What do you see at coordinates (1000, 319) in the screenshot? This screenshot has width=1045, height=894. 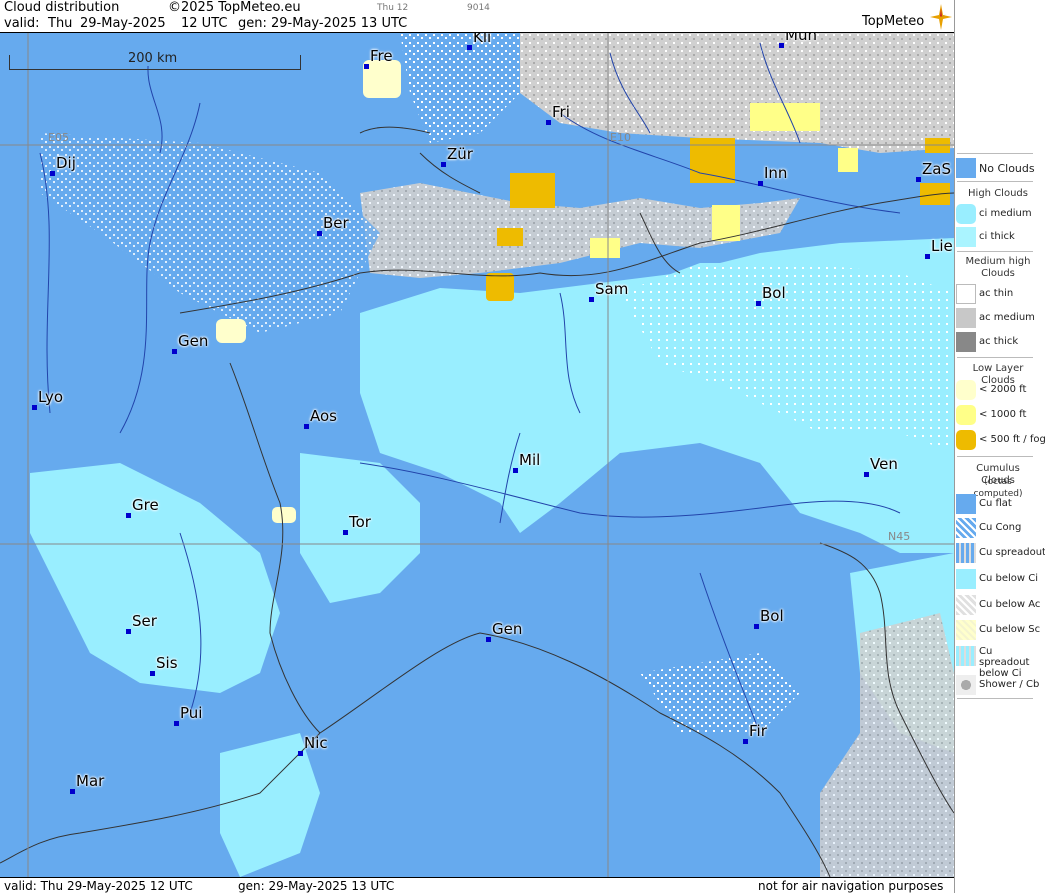 I see `legend-ac-medium: ac medium` at bounding box center [1000, 319].